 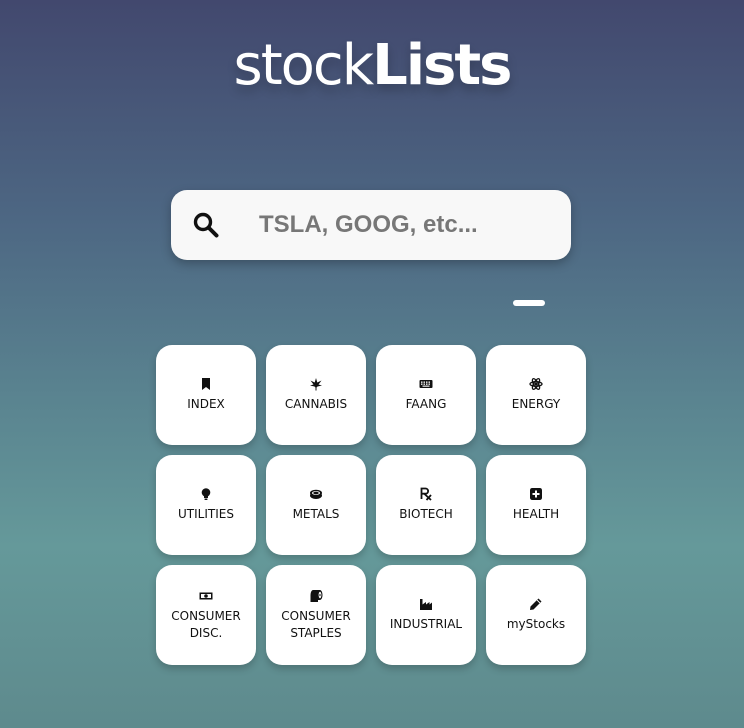 What do you see at coordinates (426, 505) in the screenshot?
I see `category-biotech-button: BIOTECH` at bounding box center [426, 505].